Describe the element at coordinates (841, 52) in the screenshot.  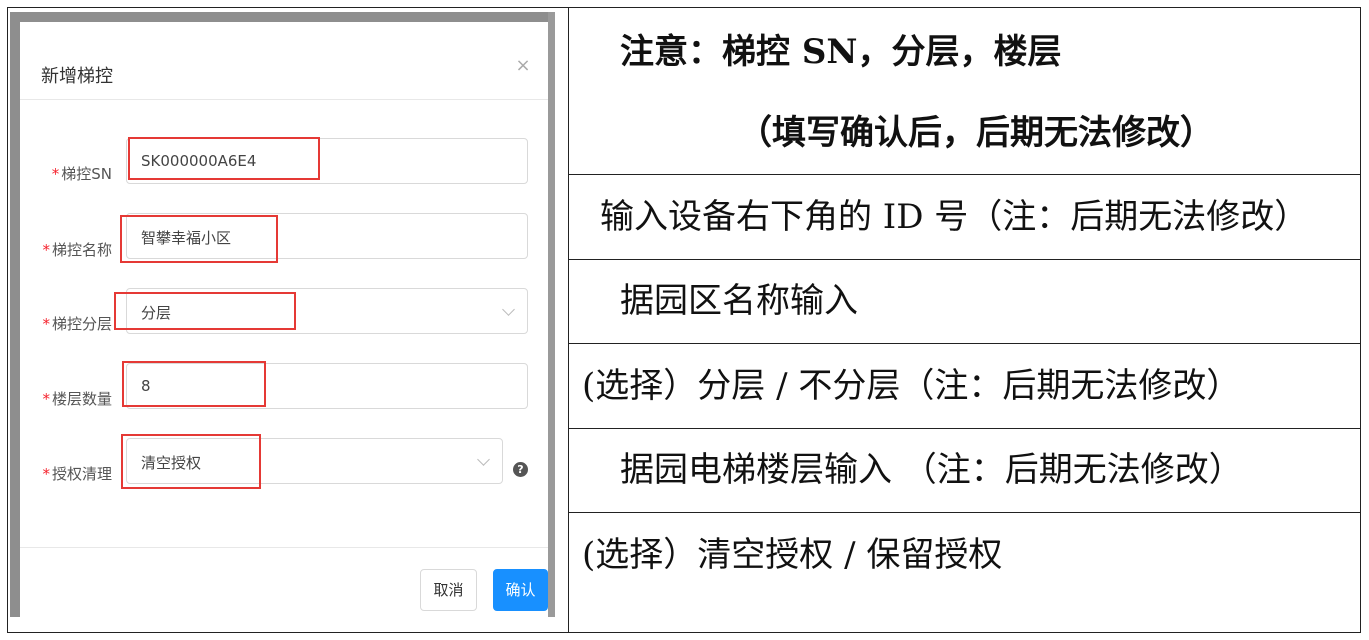
I see `note-attention: 注意：梯控 SN，分层，楼层` at that location.